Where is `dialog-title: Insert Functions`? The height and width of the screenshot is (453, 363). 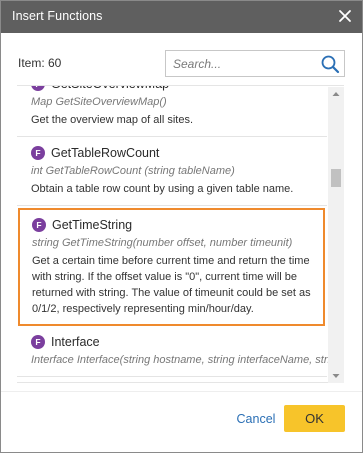 dialog-title: Insert Functions is located at coordinates (57, 16).